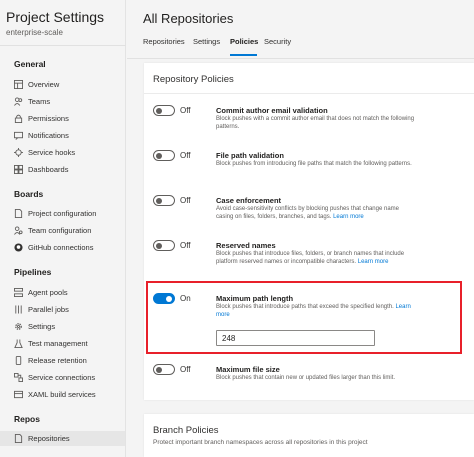  Describe the element at coordinates (255, 298) in the screenshot. I see `policy-name: Maximum path length` at that location.